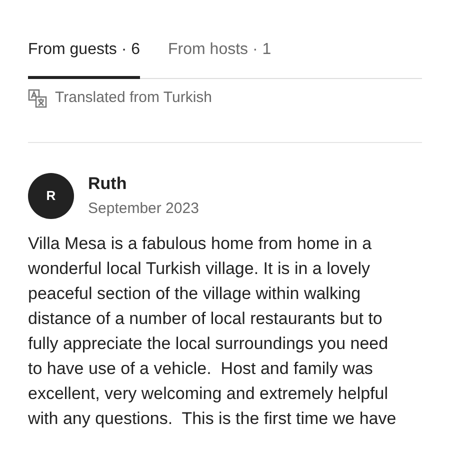 The width and height of the screenshot is (450, 450). I want to click on reviewer-name: Ruth, so click(108, 183).